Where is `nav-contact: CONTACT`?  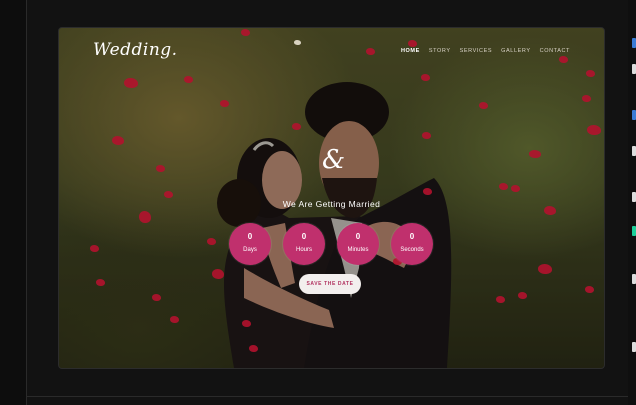 nav-contact: CONTACT is located at coordinates (555, 51).